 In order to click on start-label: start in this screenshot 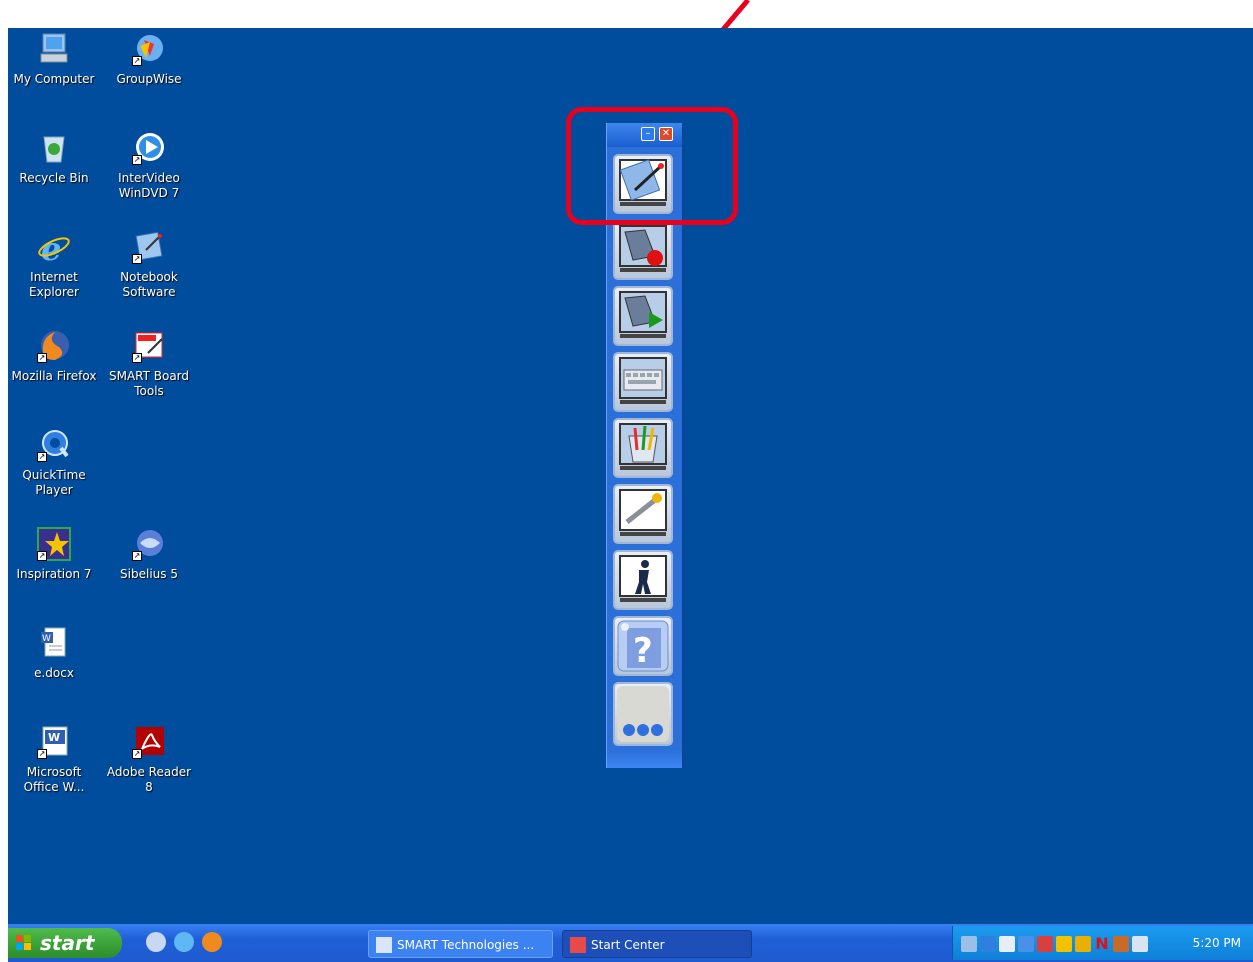, I will do `click(67, 943)`.